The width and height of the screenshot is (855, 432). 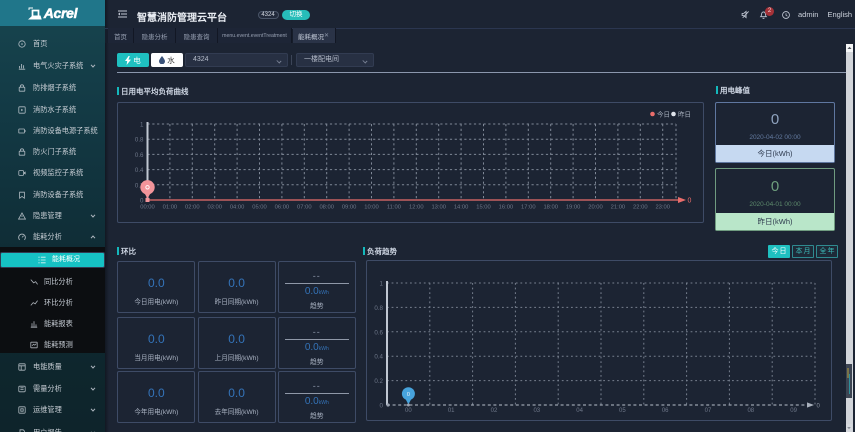 What do you see at coordinates (438, 207) in the screenshot?
I see `svg-text: 13:00` at bounding box center [438, 207].